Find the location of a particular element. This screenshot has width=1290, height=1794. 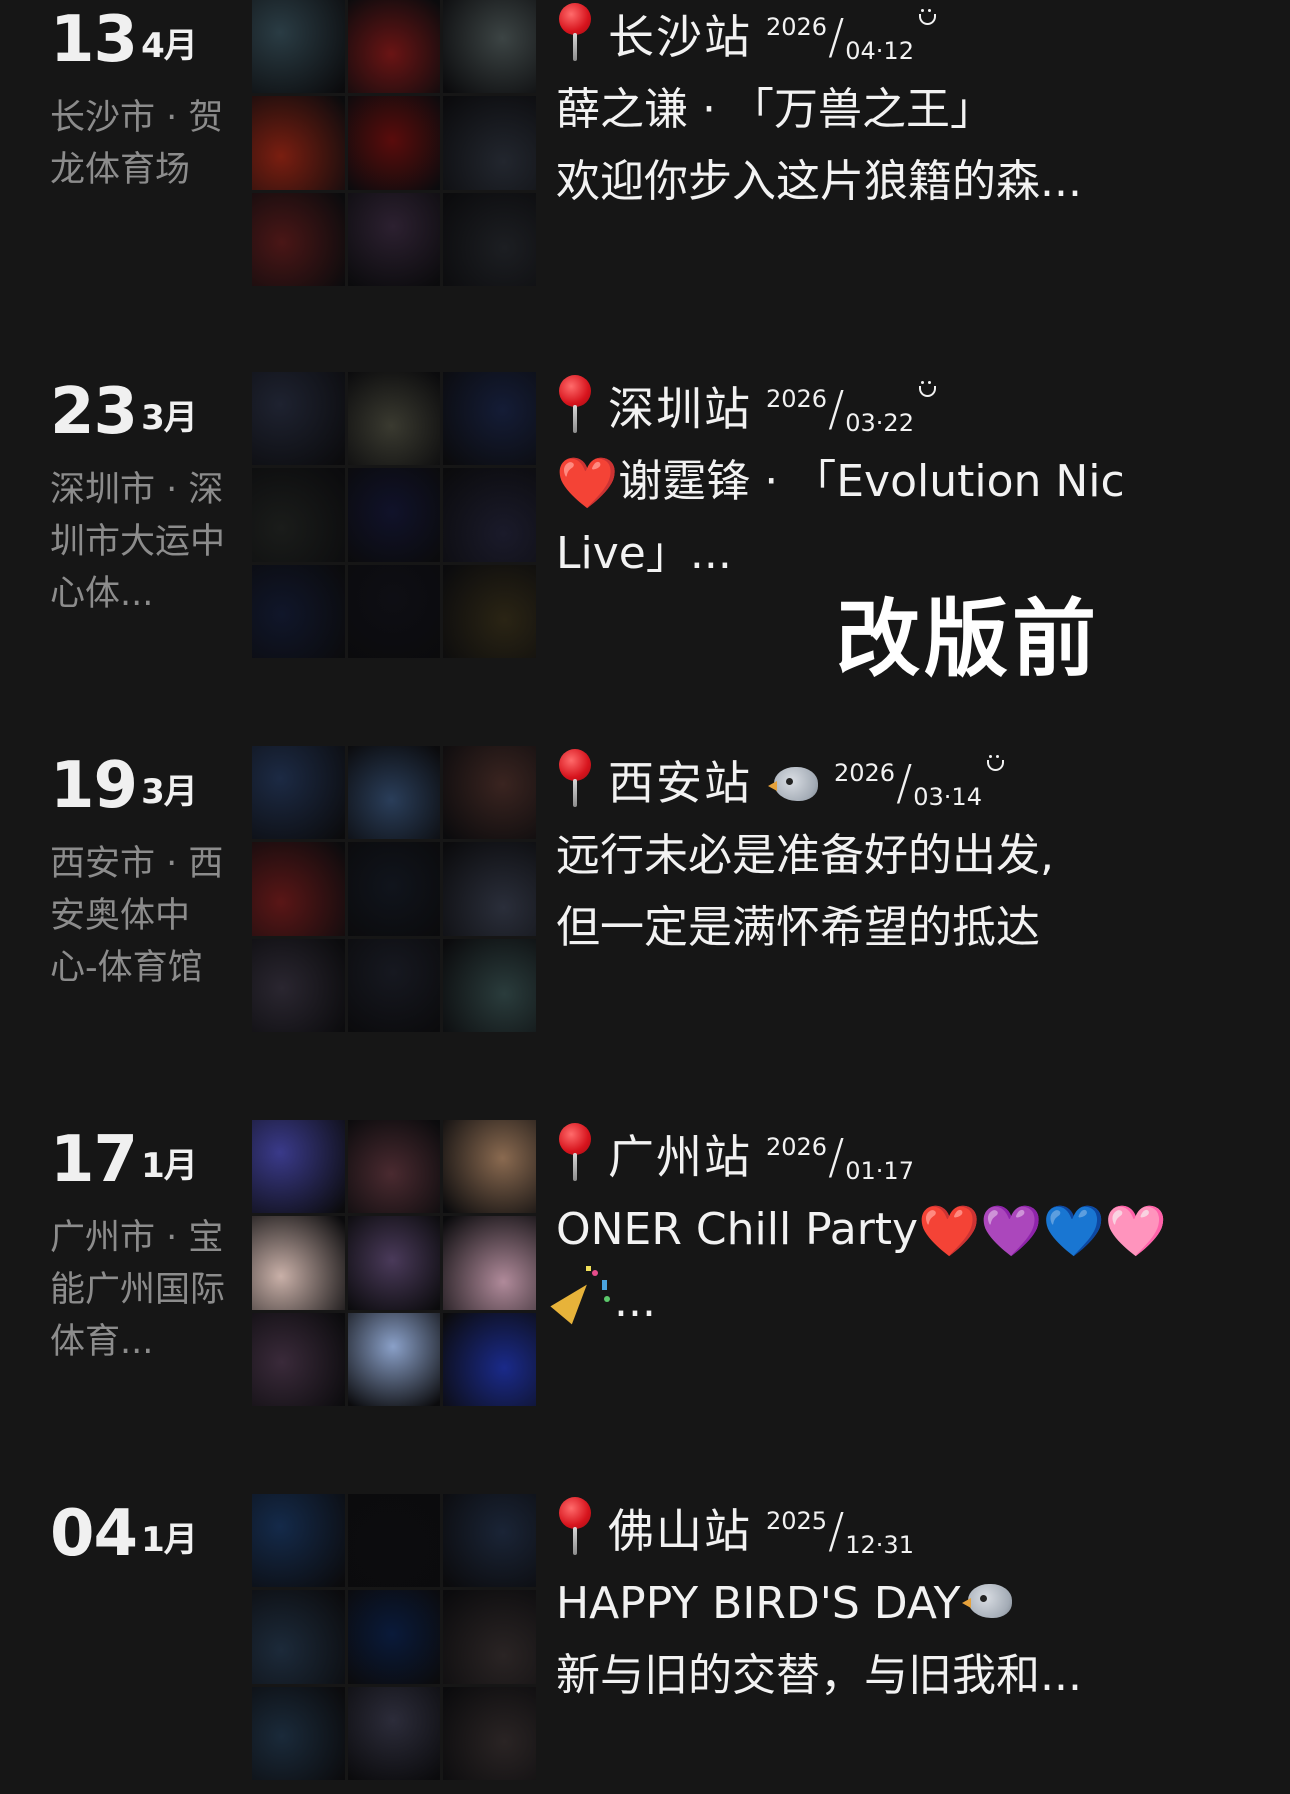

date-month-day: 03·22 is located at coordinates (879, 423).